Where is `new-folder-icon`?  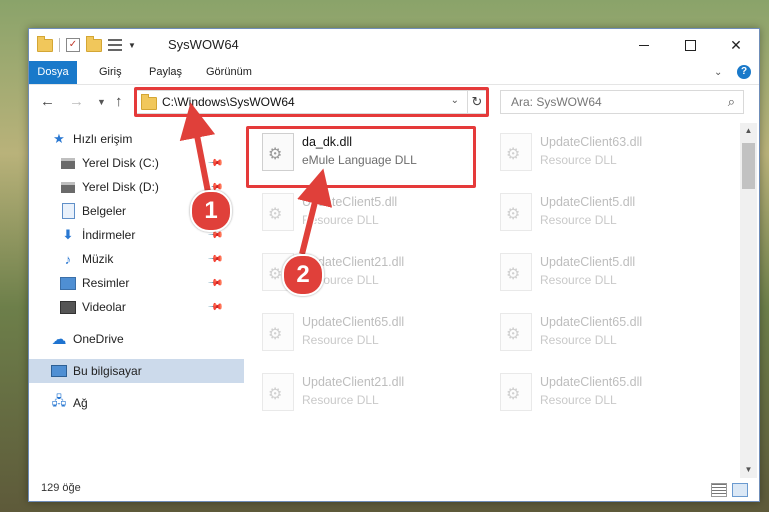 new-folder-icon is located at coordinates (94, 43).